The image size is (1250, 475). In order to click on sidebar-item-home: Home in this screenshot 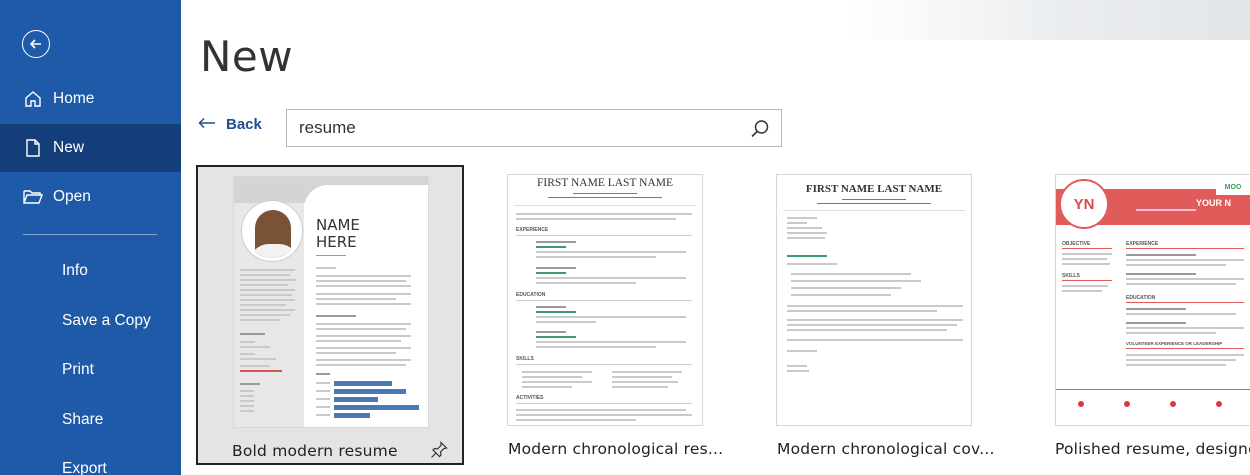, I will do `click(90, 99)`.